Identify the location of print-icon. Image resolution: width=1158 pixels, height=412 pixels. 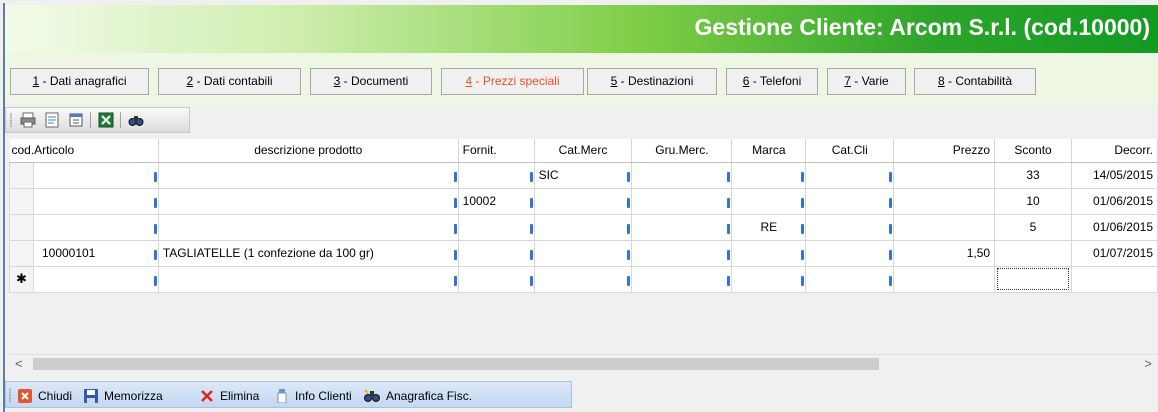
(28, 120).